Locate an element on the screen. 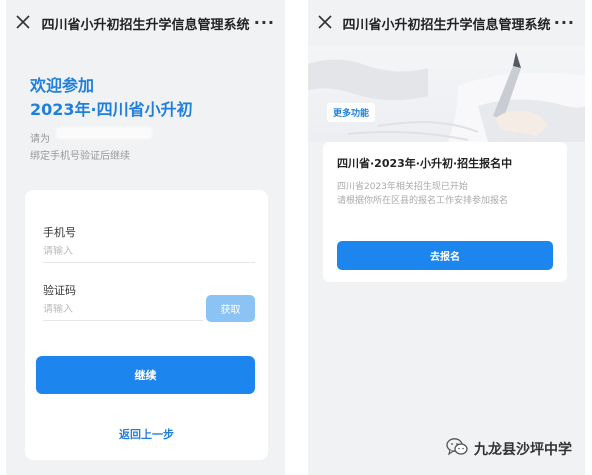 This screenshot has width=592, height=475. hint-bind-phone: 绑定手机号验证后继续 is located at coordinates (80, 156).